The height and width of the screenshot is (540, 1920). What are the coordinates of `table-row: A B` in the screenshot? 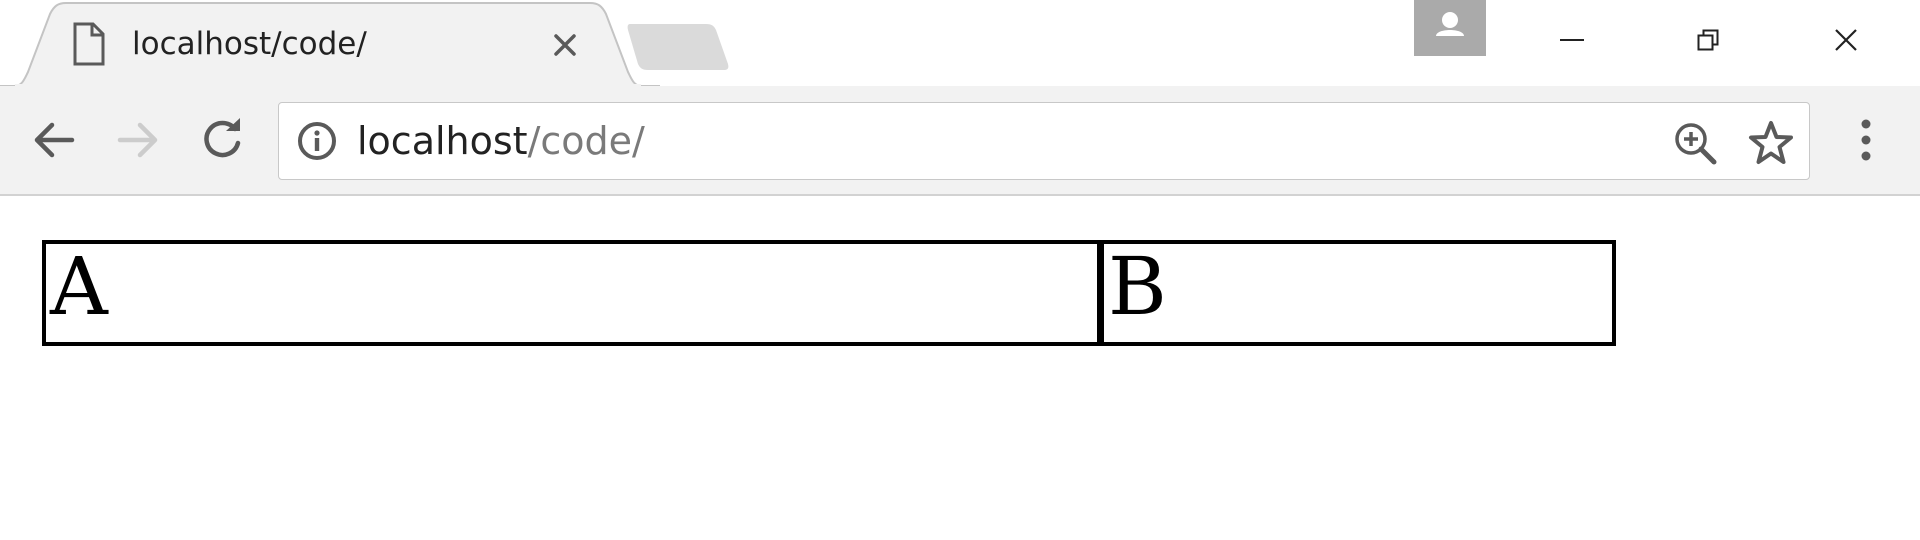 It's located at (829, 293).